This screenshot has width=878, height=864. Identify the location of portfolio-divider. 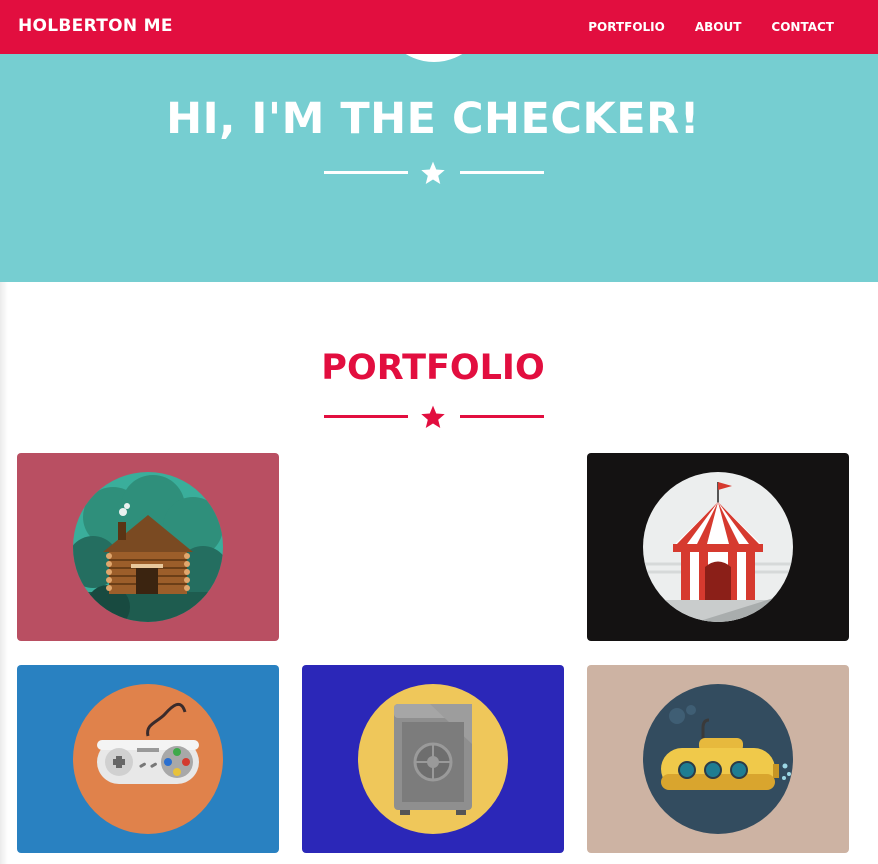
(434, 417).